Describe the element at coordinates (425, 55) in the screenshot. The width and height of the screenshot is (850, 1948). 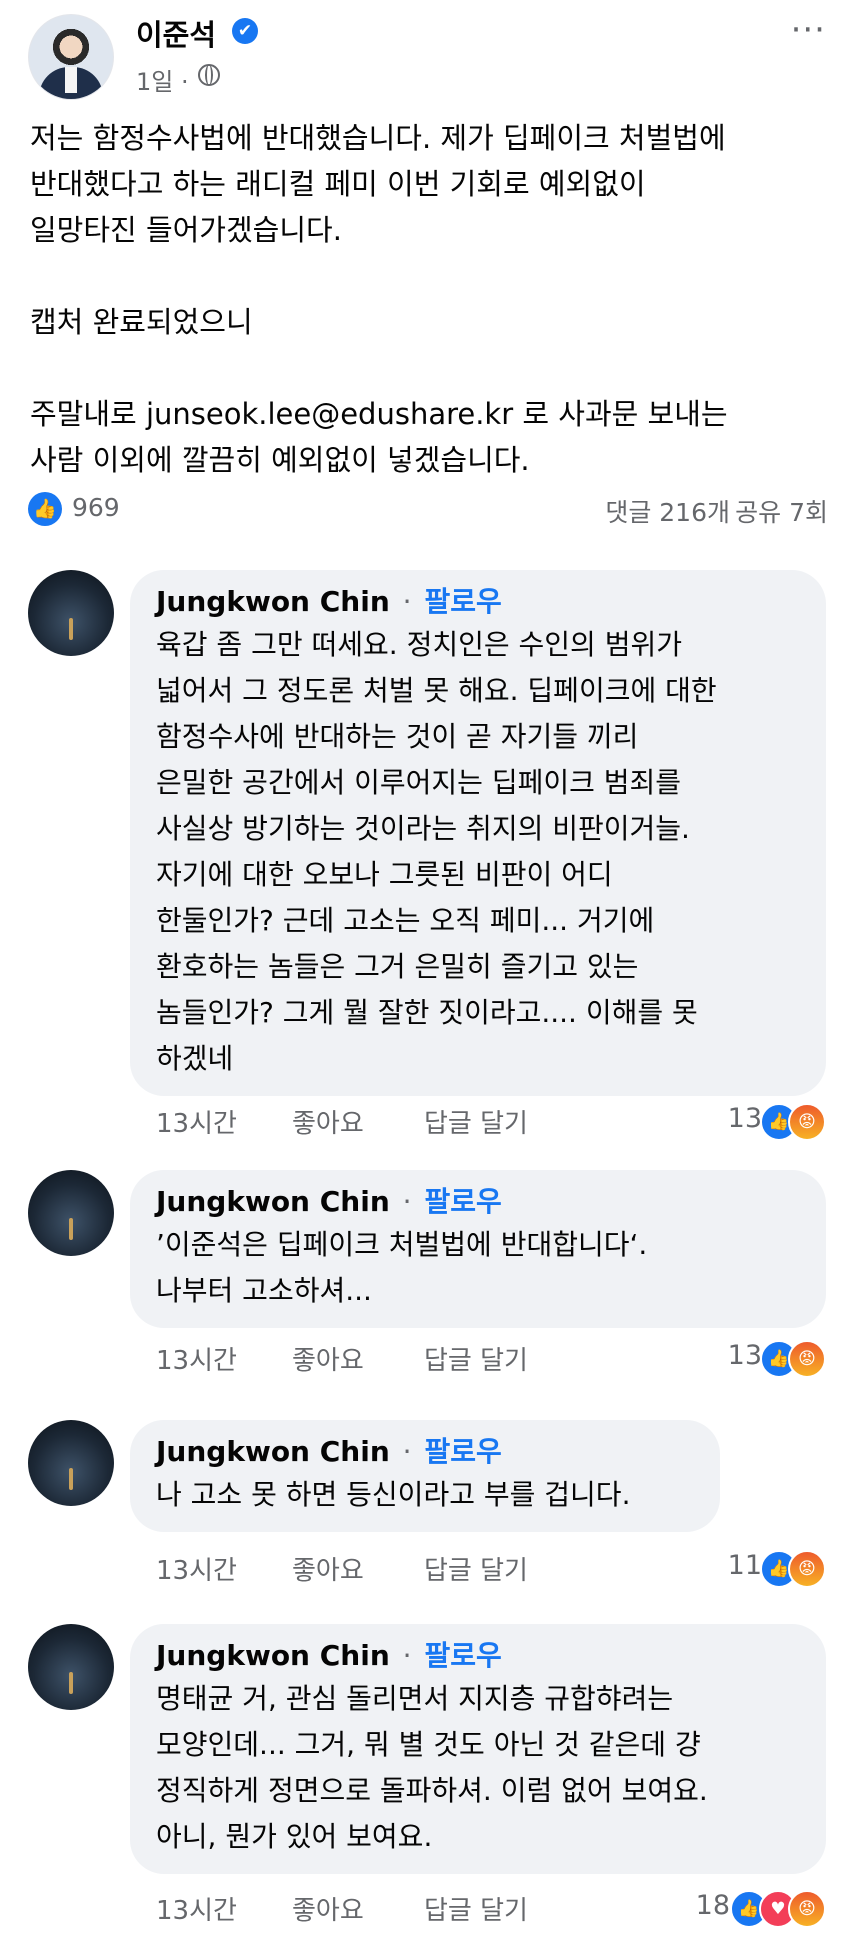
I see `post-header: 이준석 ✔ 1일 · ···` at that location.